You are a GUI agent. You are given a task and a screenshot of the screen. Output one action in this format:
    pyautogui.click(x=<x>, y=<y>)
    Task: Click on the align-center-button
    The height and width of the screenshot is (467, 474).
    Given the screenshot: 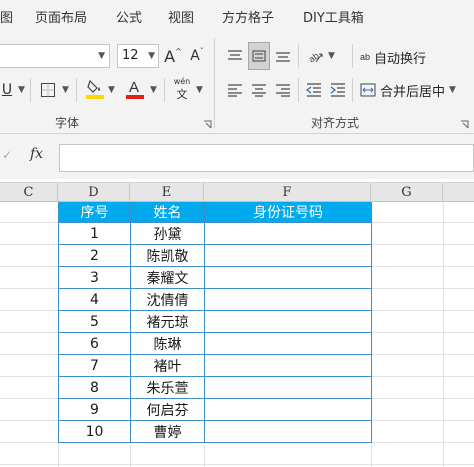 What is the action you would take?
    pyautogui.click(x=259, y=90)
    